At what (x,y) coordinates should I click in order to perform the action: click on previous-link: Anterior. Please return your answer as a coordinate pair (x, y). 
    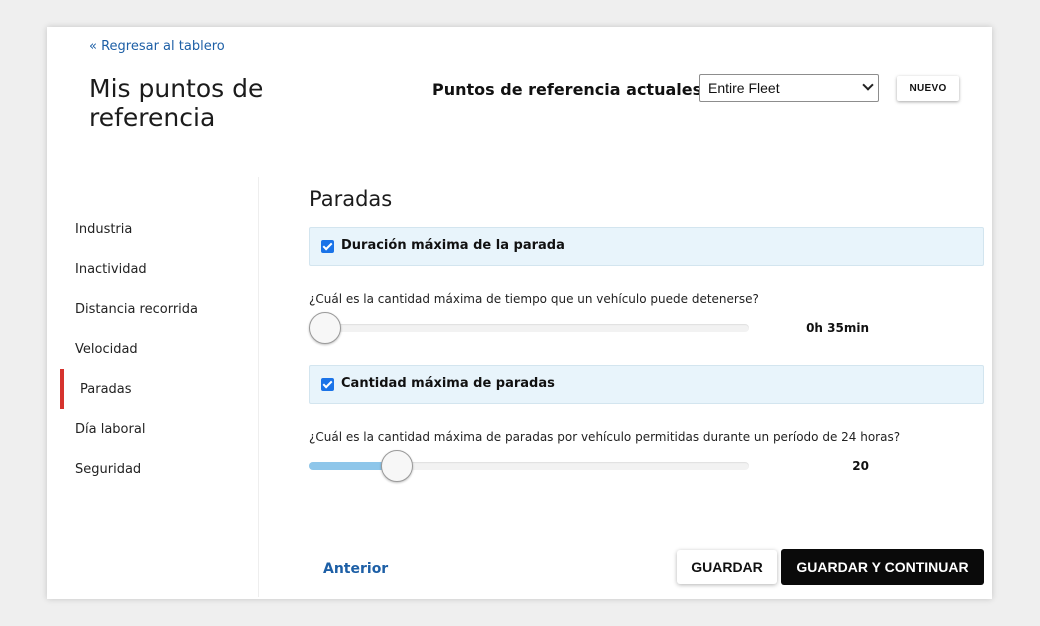
    Looking at the image, I should click on (355, 569).